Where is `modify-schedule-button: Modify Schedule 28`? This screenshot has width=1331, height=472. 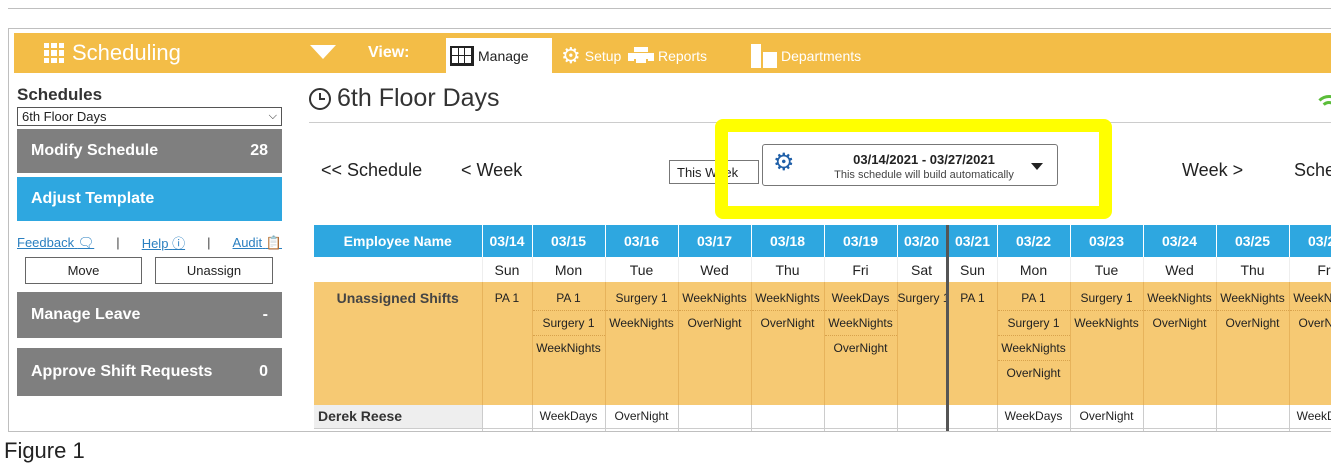 modify-schedule-button: Modify Schedule 28 is located at coordinates (149, 151).